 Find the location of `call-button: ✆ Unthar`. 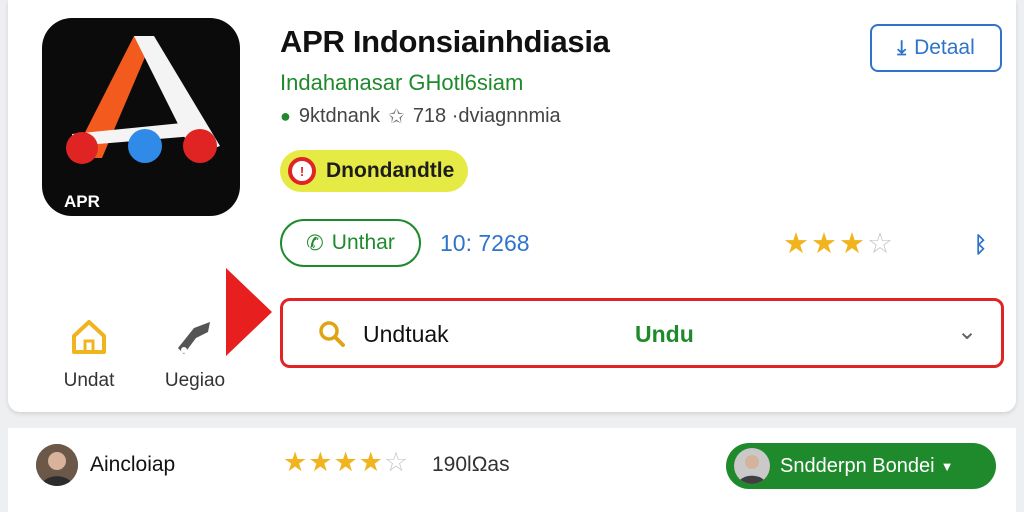

call-button: ✆ Unthar is located at coordinates (350, 243).